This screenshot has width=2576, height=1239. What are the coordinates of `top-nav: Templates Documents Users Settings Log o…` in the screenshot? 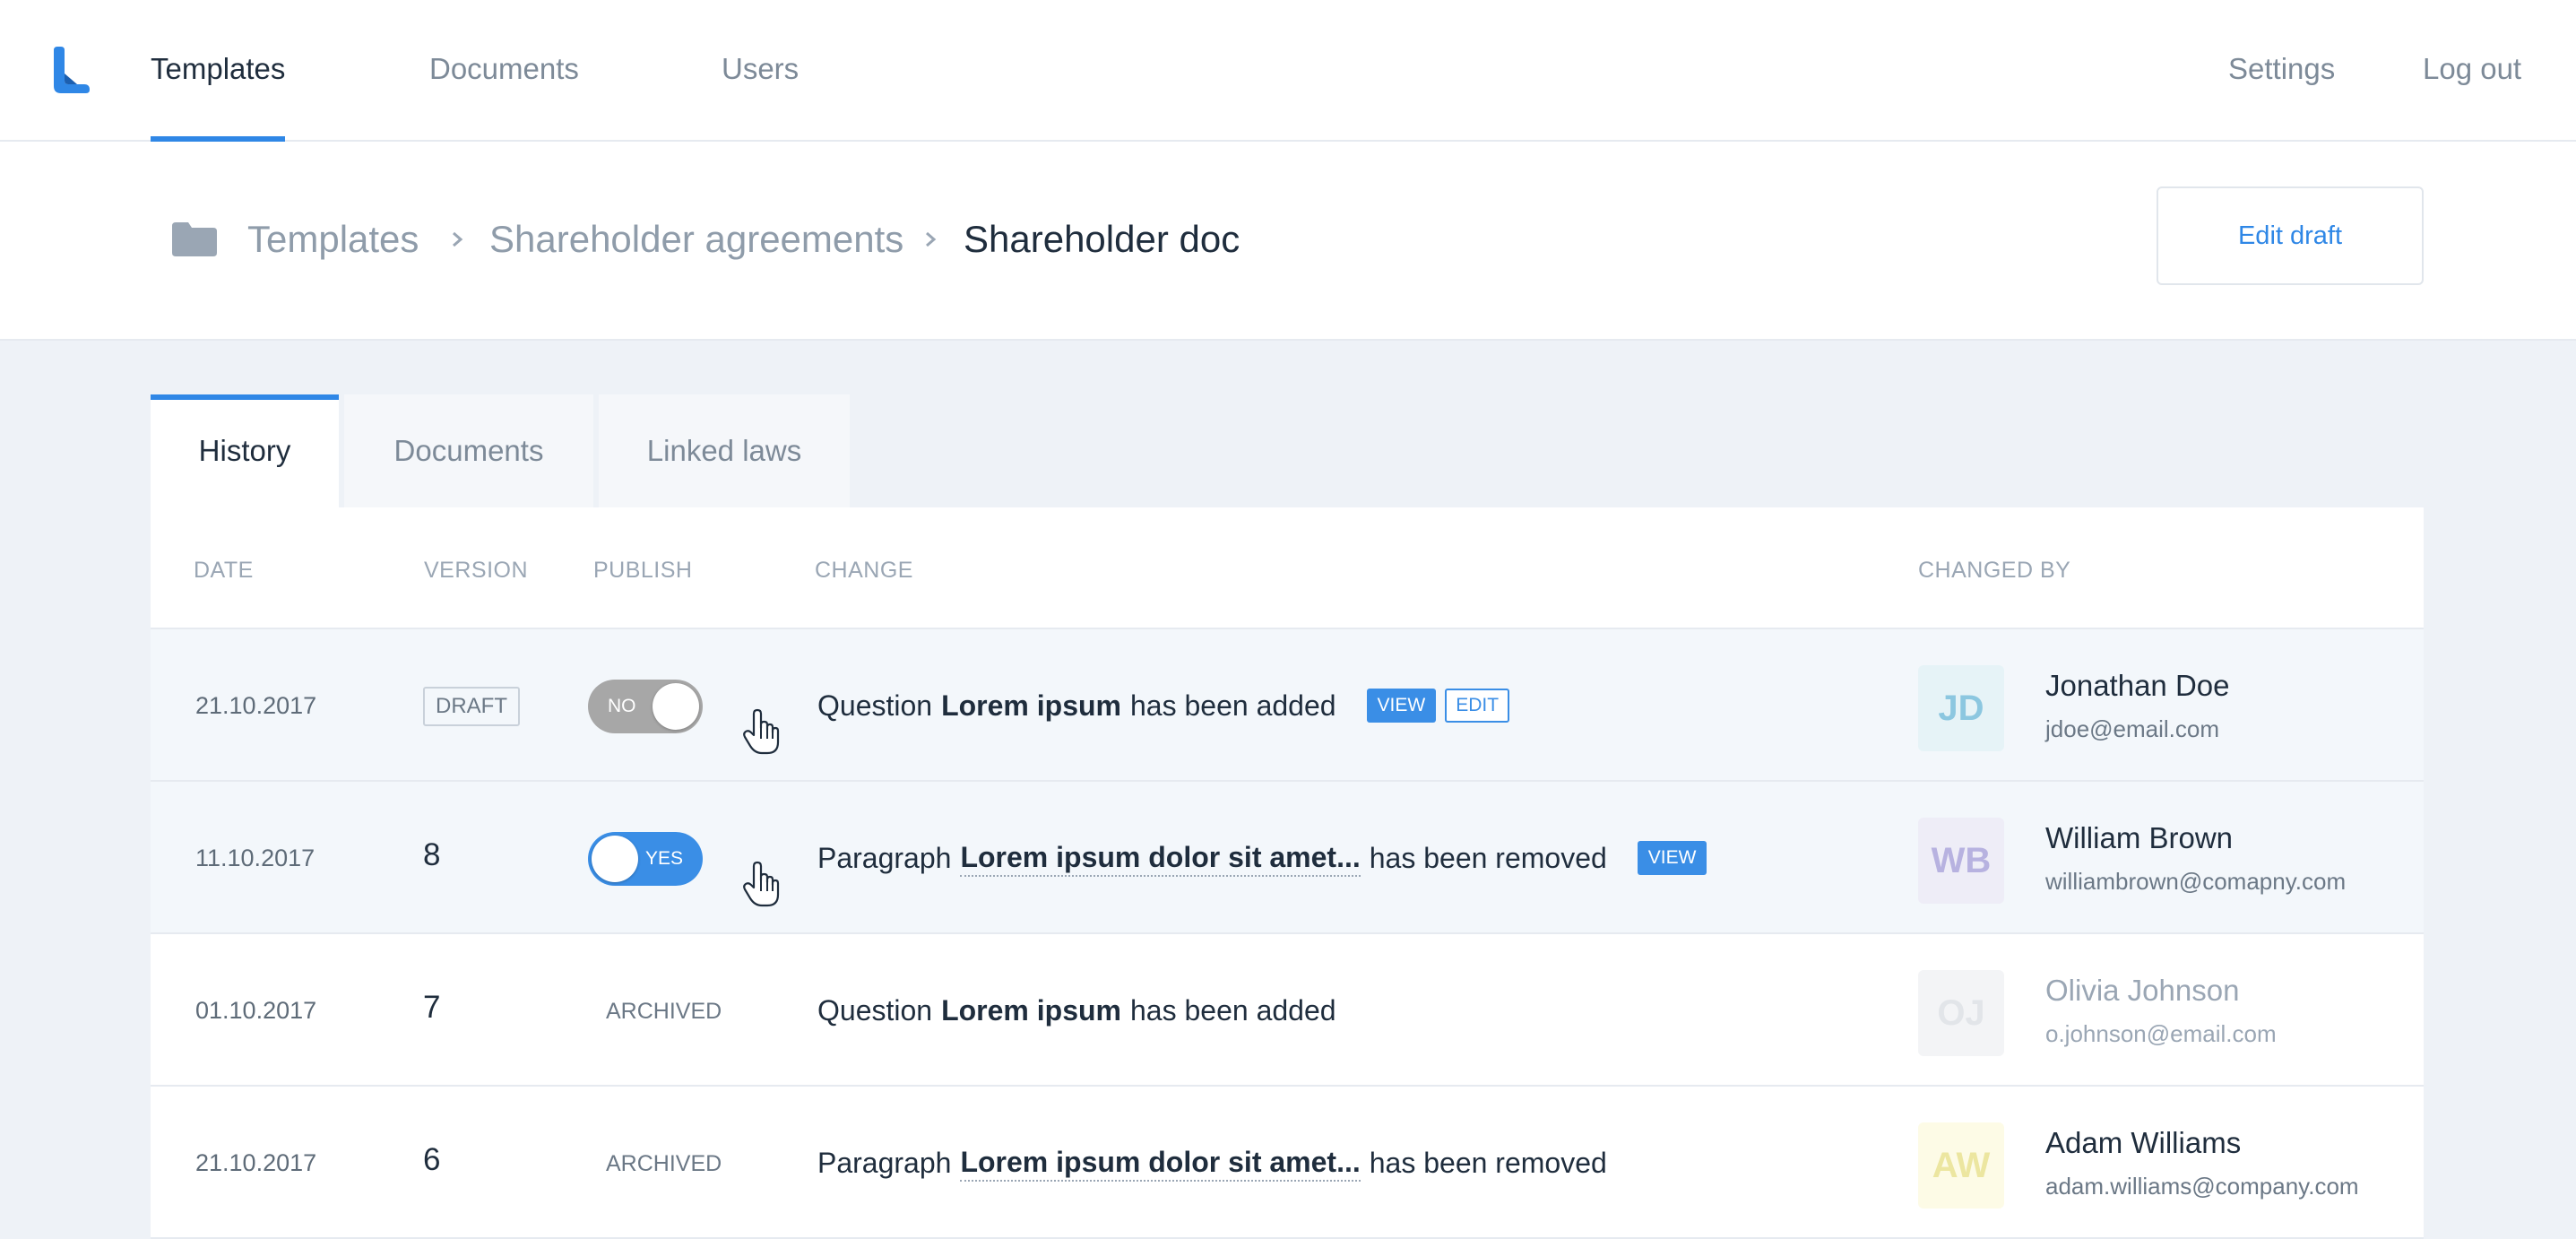 It's located at (1288, 71).